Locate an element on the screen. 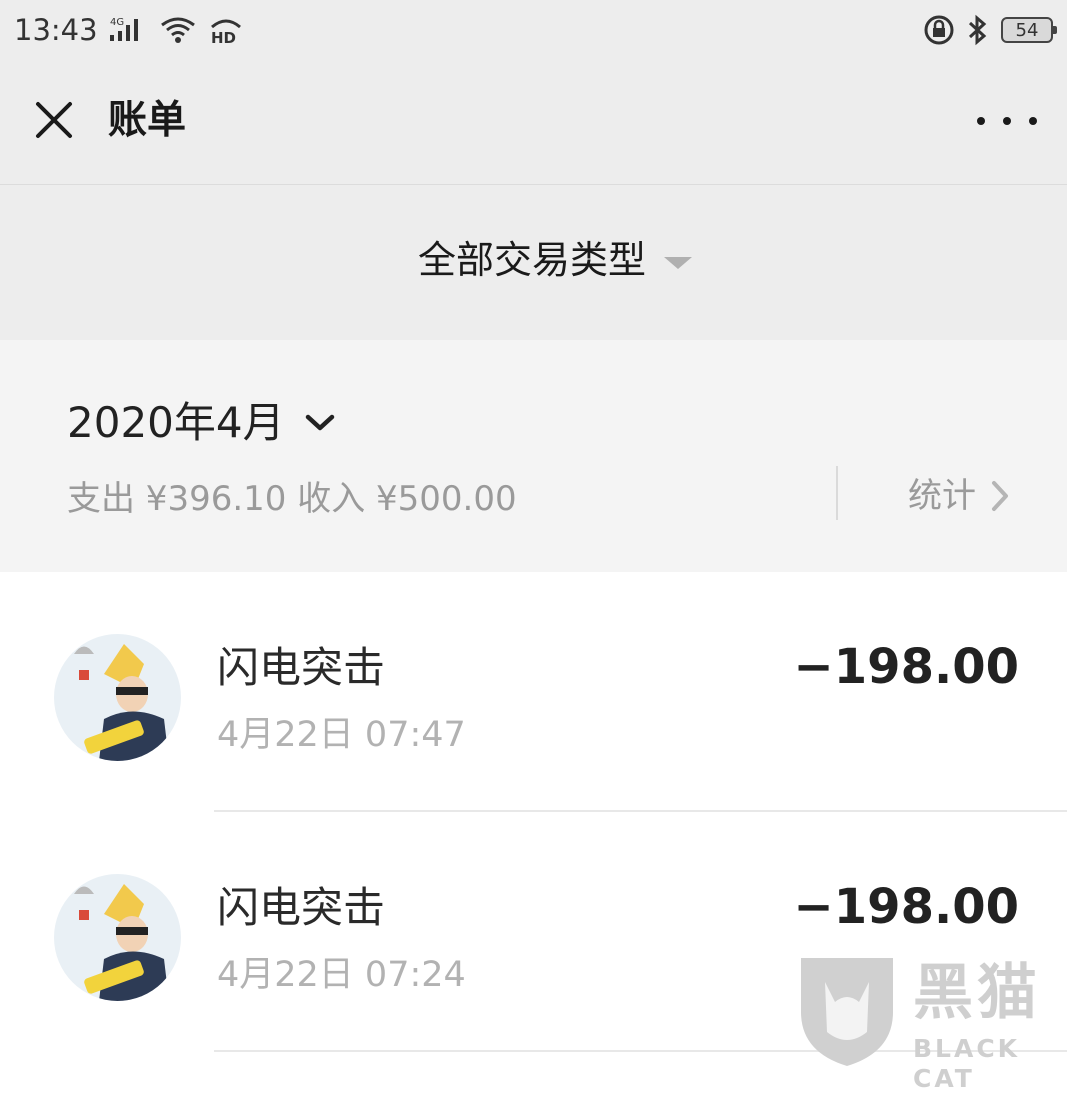  caret-down-icon is located at coordinates (678, 263).